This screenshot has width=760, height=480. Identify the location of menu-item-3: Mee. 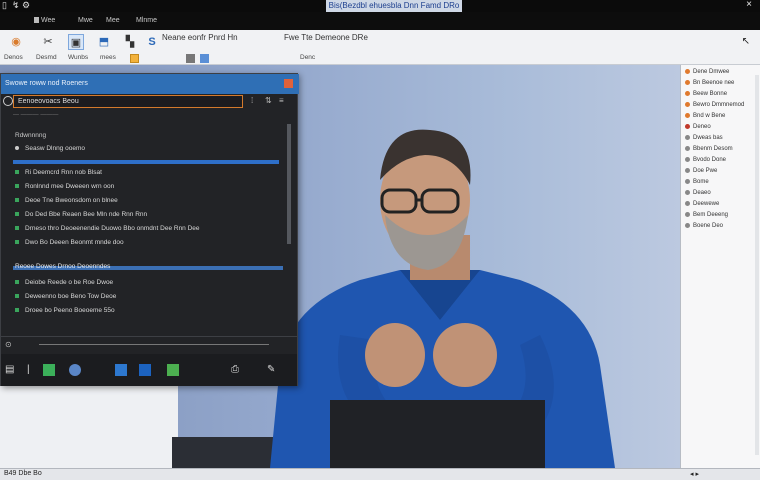
(113, 21).